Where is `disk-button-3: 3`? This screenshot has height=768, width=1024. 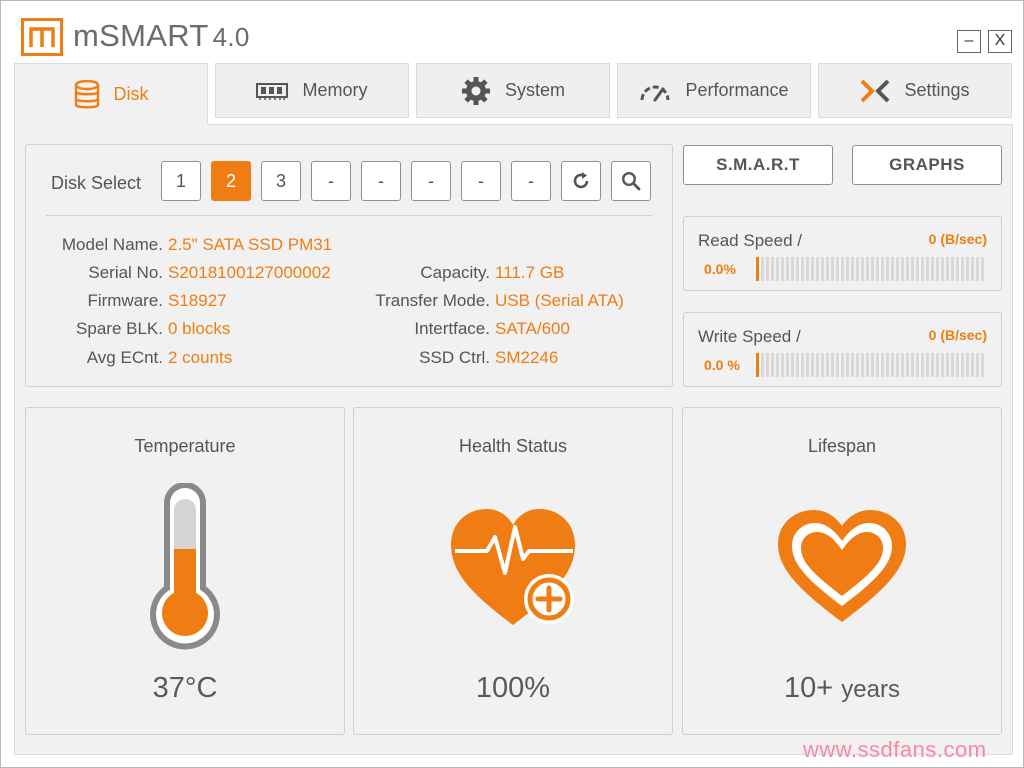 disk-button-3: 3 is located at coordinates (281, 181).